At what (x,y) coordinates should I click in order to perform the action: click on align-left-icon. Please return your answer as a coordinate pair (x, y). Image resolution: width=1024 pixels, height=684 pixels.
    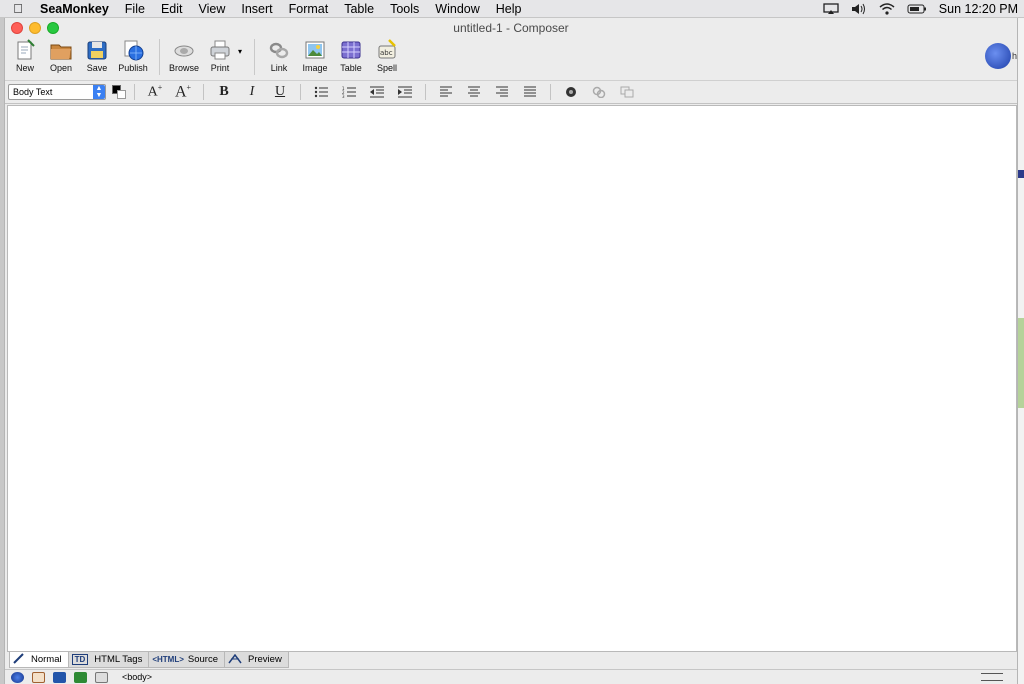
    Looking at the image, I should click on (446, 91).